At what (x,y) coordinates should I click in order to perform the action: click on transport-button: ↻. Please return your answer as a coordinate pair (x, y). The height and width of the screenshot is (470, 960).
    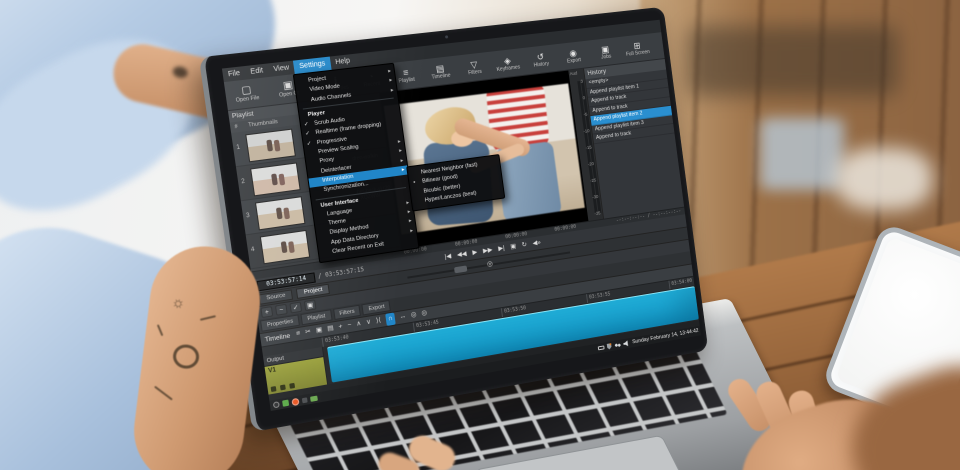
    Looking at the image, I should click on (524, 245).